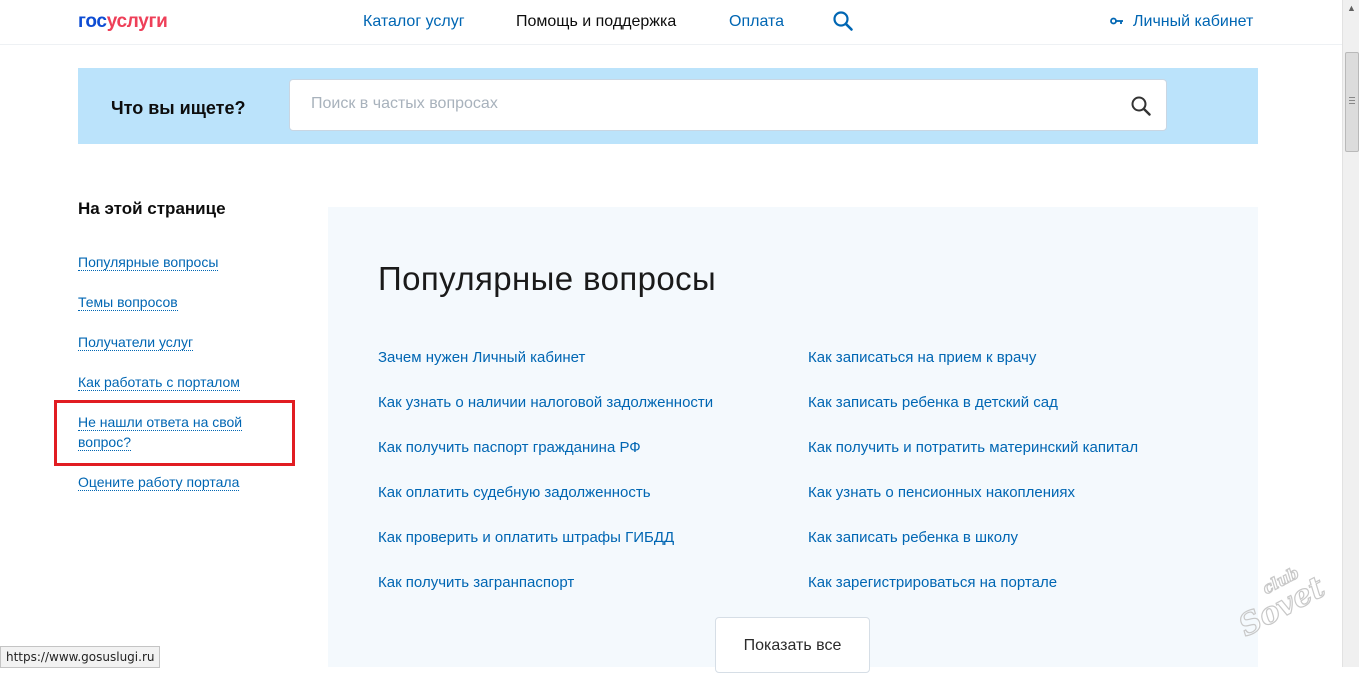  What do you see at coordinates (547, 278) in the screenshot?
I see `panel-title: Популярные вопросы` at bounding box center [547, 278].